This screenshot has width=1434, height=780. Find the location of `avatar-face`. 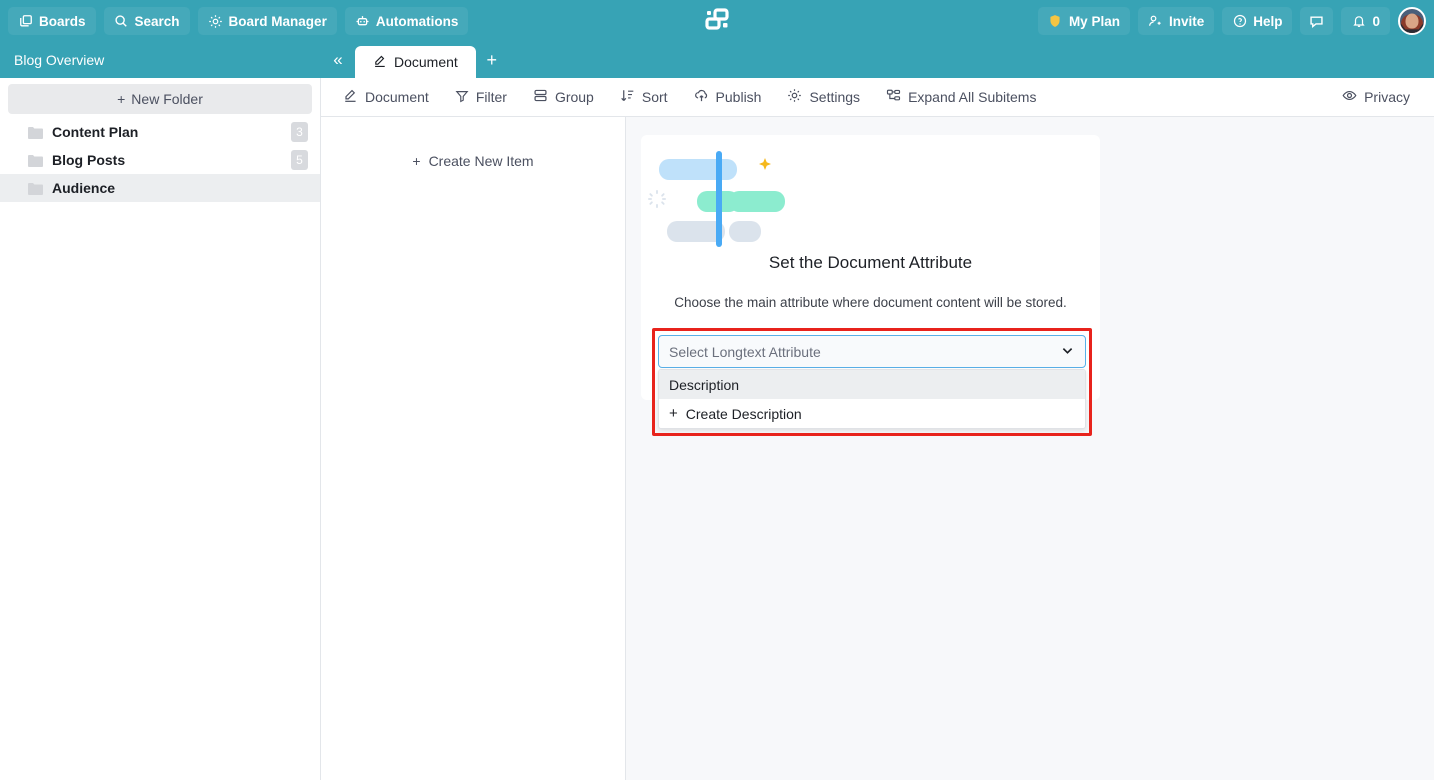

avatar-face is located at coordinates (1412, 21).